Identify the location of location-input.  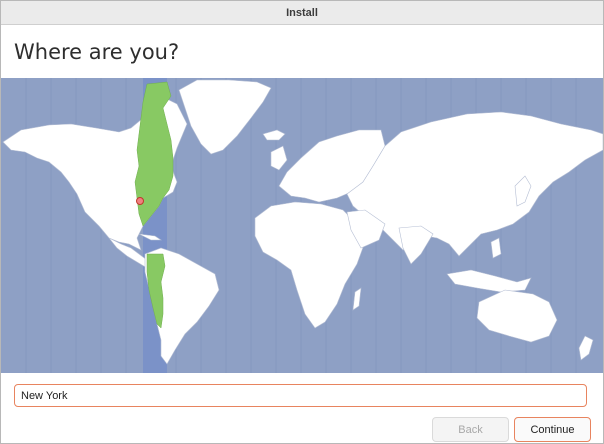
(300, 395).